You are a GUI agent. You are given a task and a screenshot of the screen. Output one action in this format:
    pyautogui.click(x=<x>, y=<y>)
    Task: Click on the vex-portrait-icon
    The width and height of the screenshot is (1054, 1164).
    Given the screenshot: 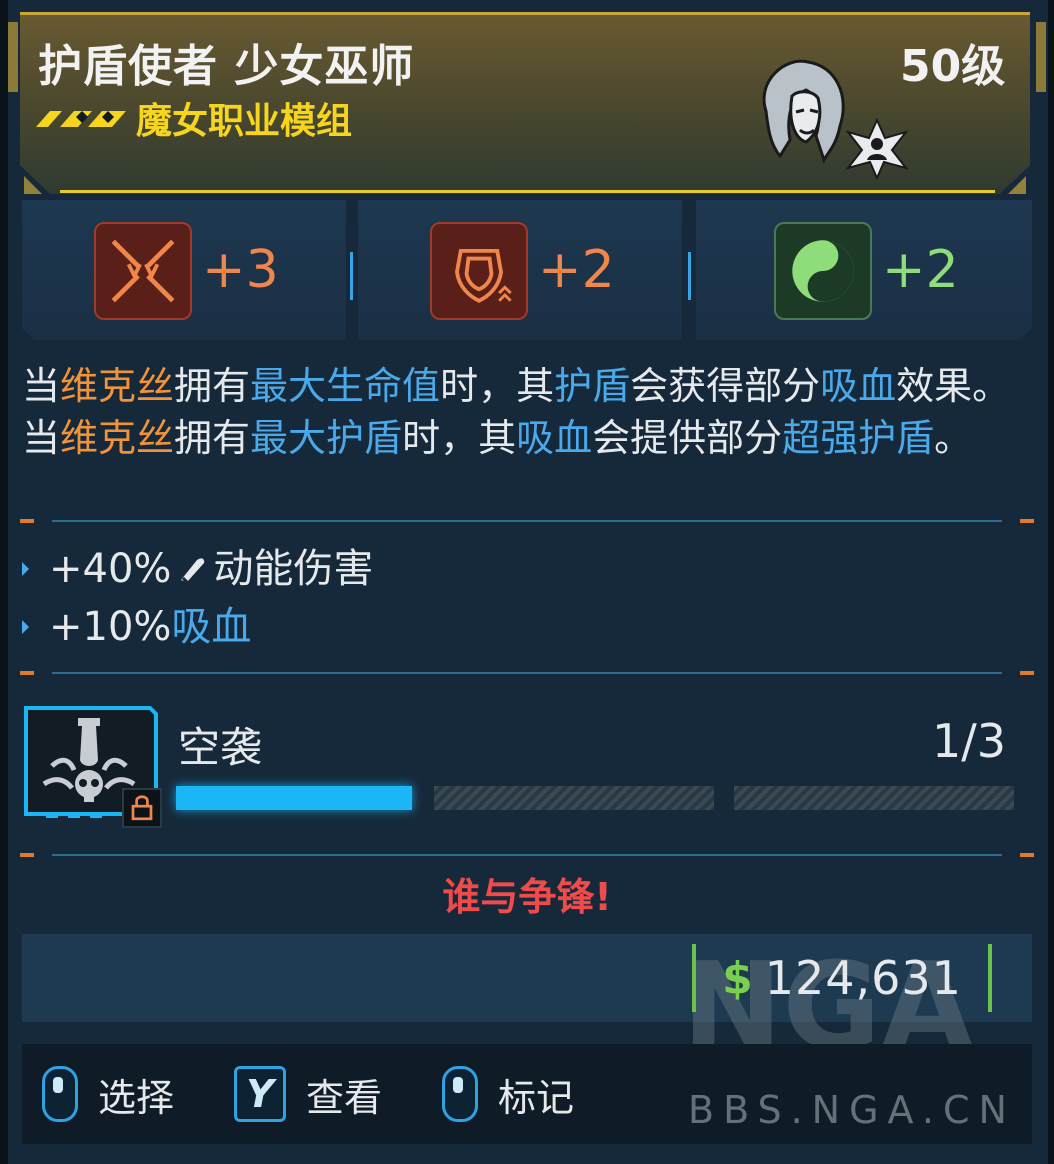 What is the action you would take?
    pyautogui.click(x=803, y=111)
    